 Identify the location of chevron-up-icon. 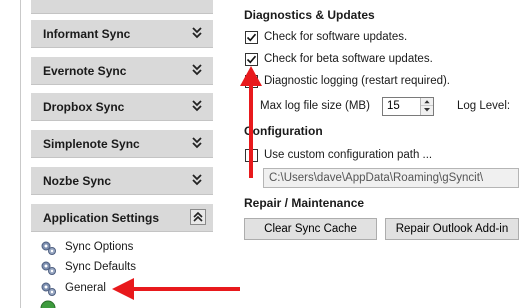
(198, 217).